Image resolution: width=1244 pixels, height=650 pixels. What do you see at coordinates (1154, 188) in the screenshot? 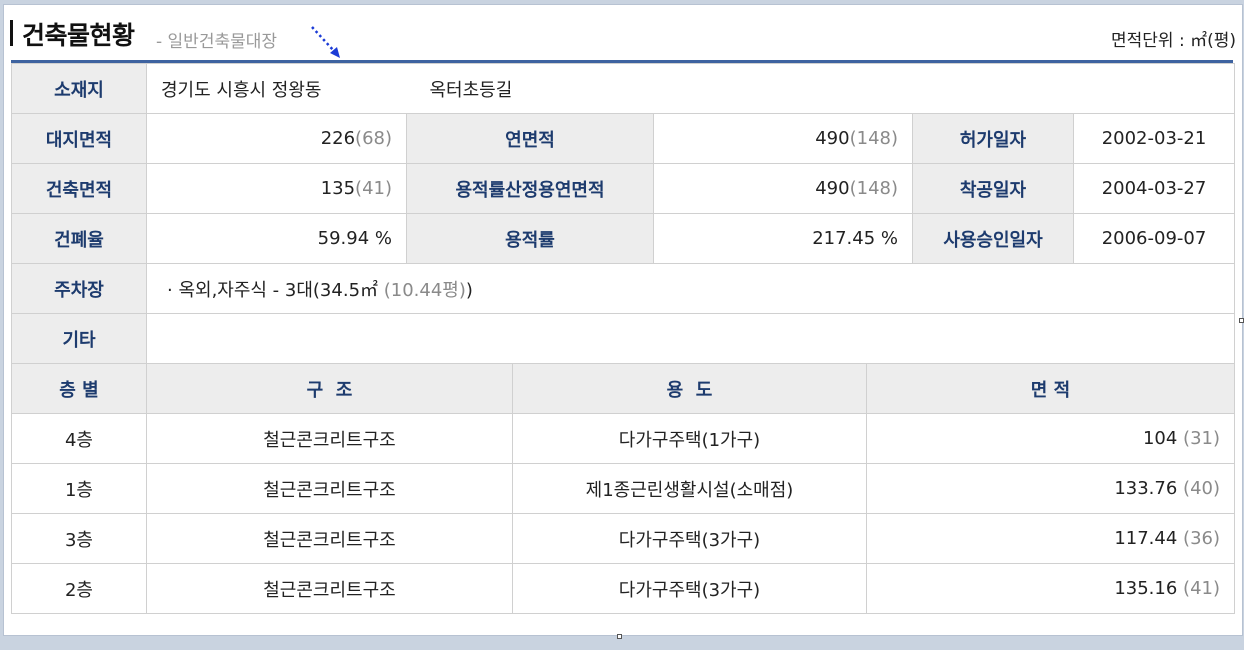
I see `construction-start-value: 2004-03-27` at bounding box center [1154, 188].